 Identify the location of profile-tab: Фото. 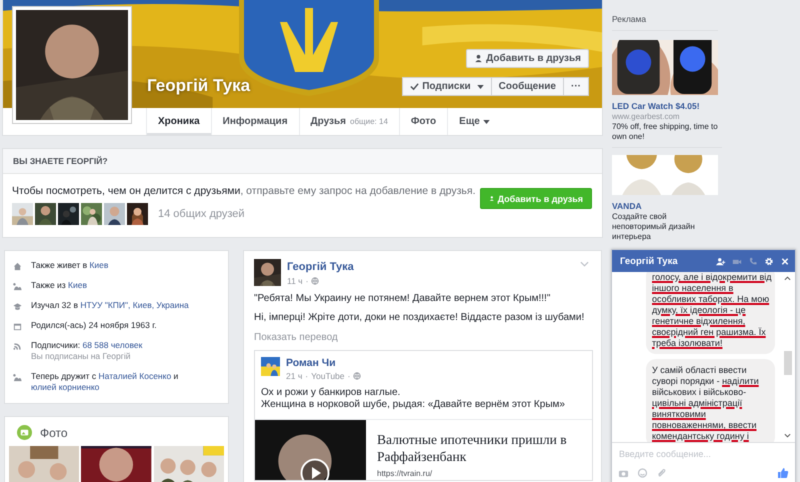
(423, 121).